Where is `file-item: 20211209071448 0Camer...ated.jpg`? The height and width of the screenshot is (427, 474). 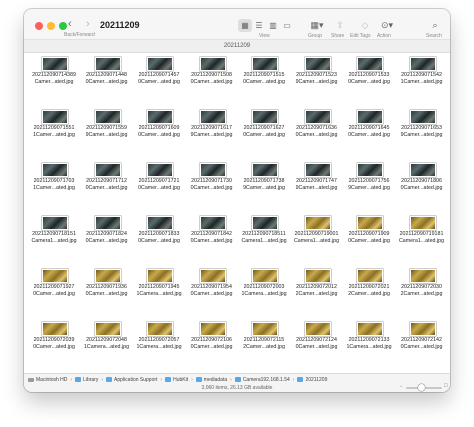 file-item: 20211209071448 0Camer...ated.jpg is located at coordinates (107, 80).